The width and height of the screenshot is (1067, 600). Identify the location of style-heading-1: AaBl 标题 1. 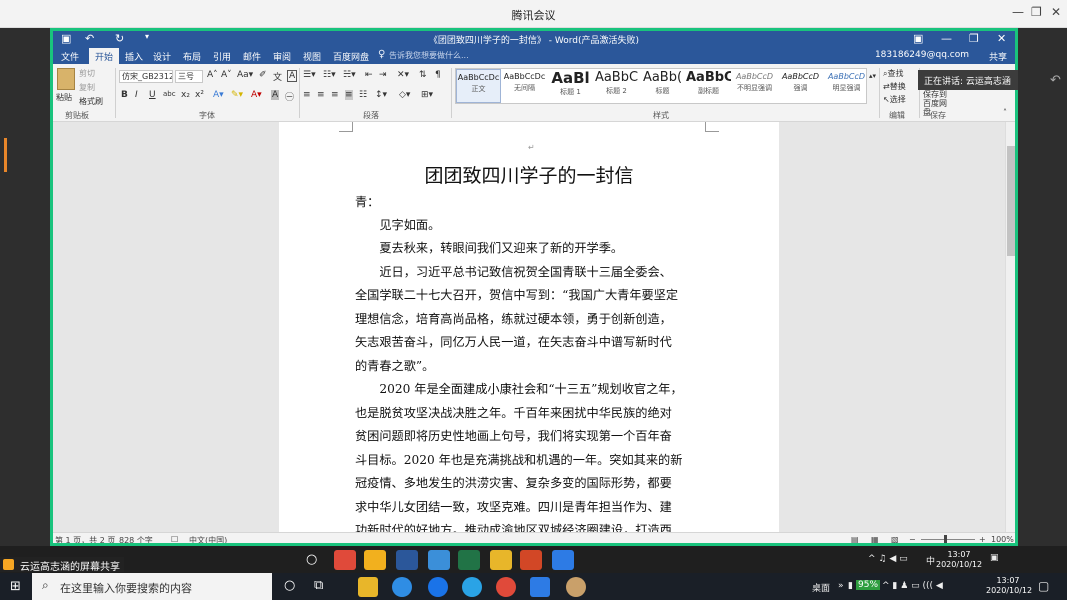
(570, 86).